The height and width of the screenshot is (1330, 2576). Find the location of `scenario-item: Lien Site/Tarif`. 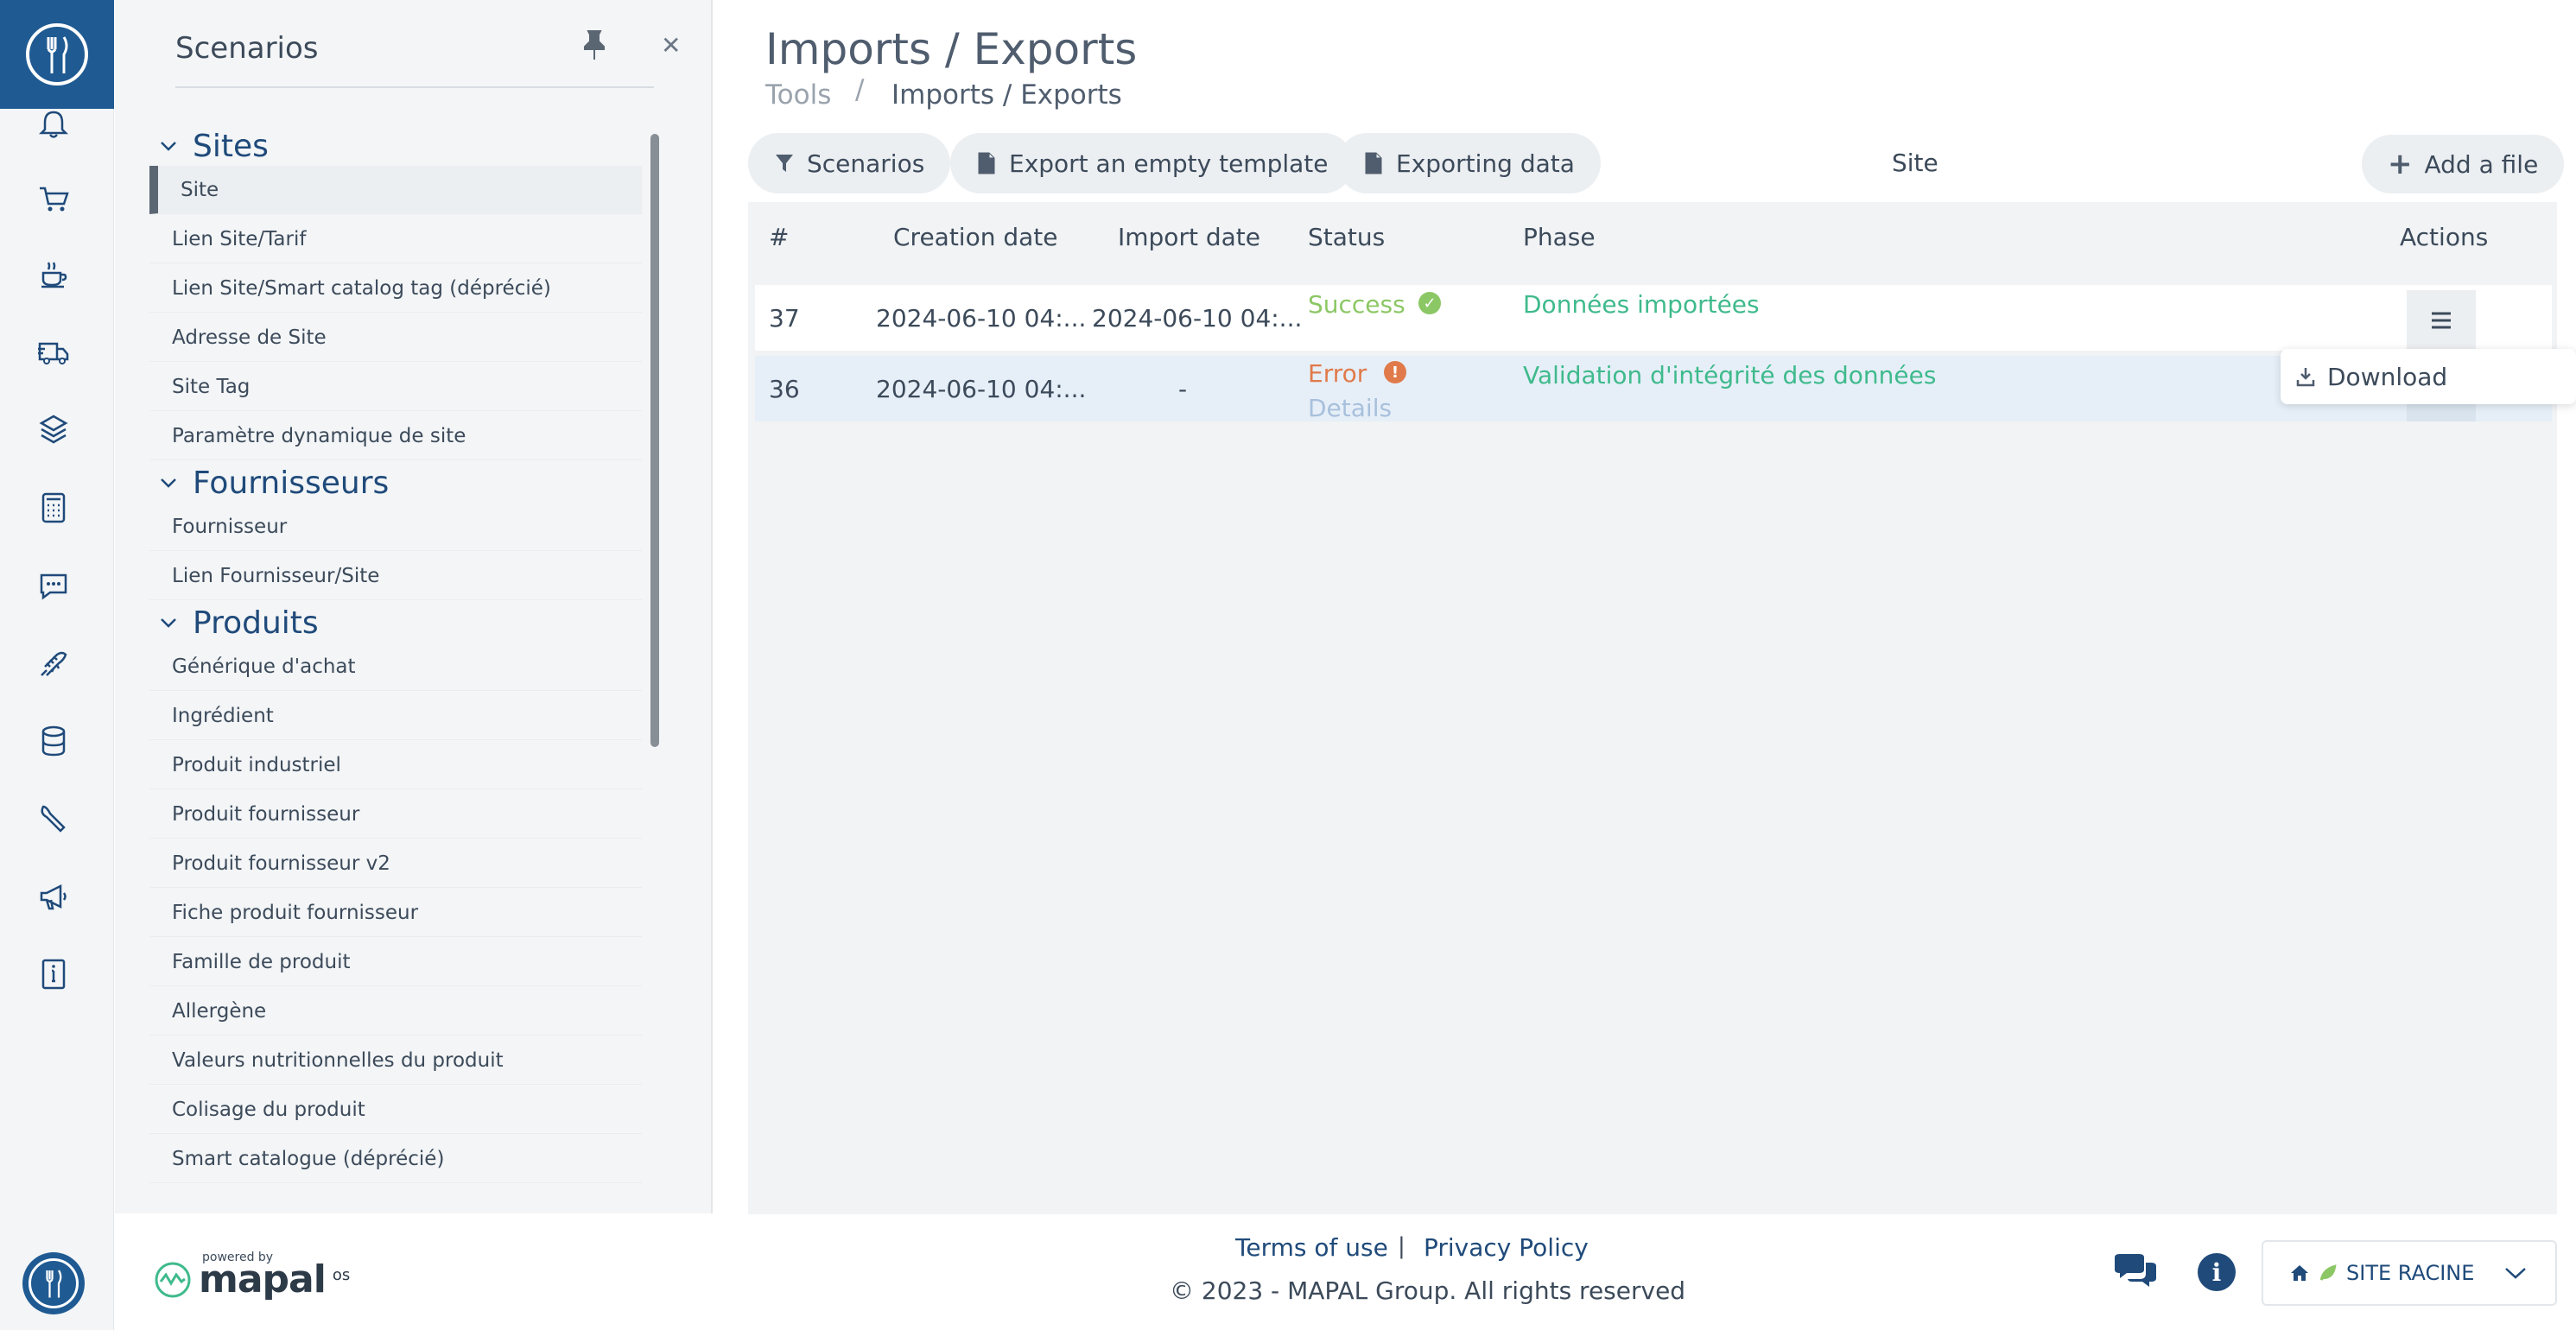

scenario-item: Lien Site/Tarif is located at coordinates (395, 239).